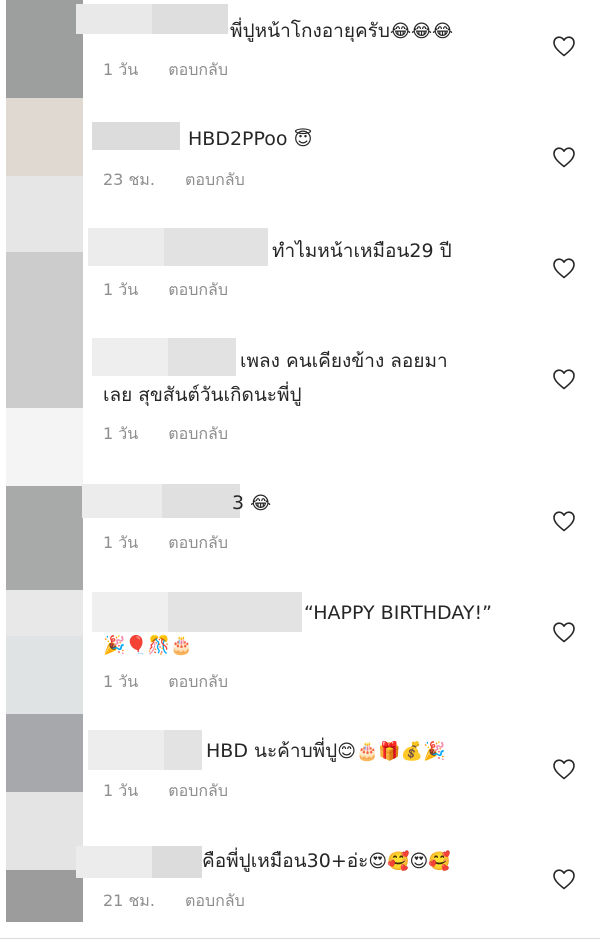  I want to click on comment-text: HBD นะค้าบพี่ปู😊🎂🎁💰🎉, so click(326, 751).